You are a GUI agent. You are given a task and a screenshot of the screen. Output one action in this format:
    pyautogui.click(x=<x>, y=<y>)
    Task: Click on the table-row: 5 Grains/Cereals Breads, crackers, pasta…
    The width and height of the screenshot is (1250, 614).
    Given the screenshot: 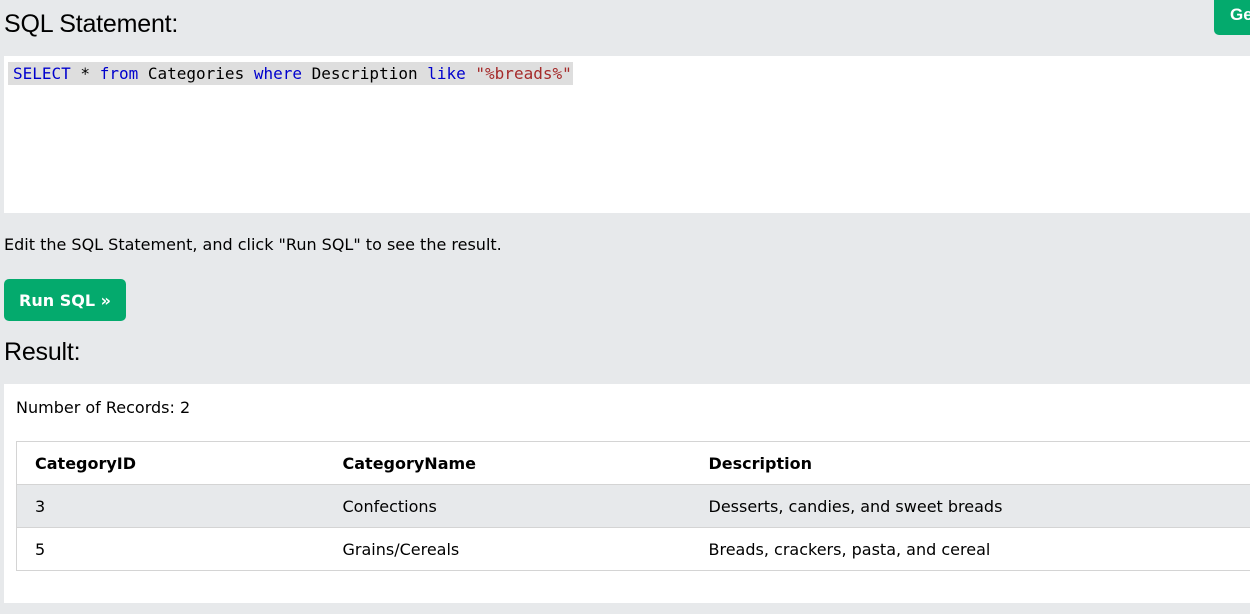 What is the action you would take?
    pyautogui.click(x=633, y=549)
    